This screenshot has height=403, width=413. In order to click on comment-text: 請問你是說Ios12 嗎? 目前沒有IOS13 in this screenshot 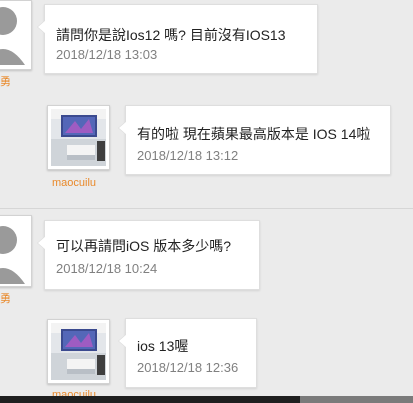, I will do `click(171, 35)`.